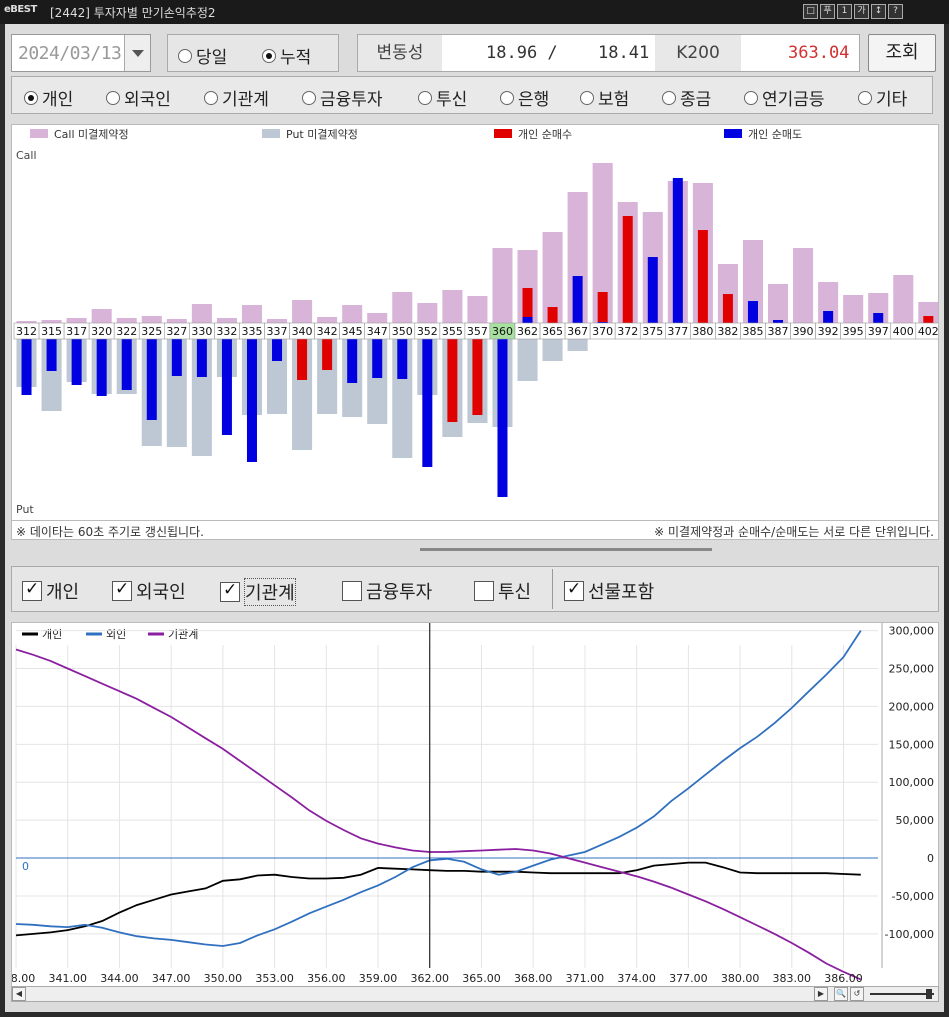 The width and height of the screenshot is (949, 1017). Describe the element at coordinates (176, 331) in the screenshot. I see `strike-label: 327` at that location.